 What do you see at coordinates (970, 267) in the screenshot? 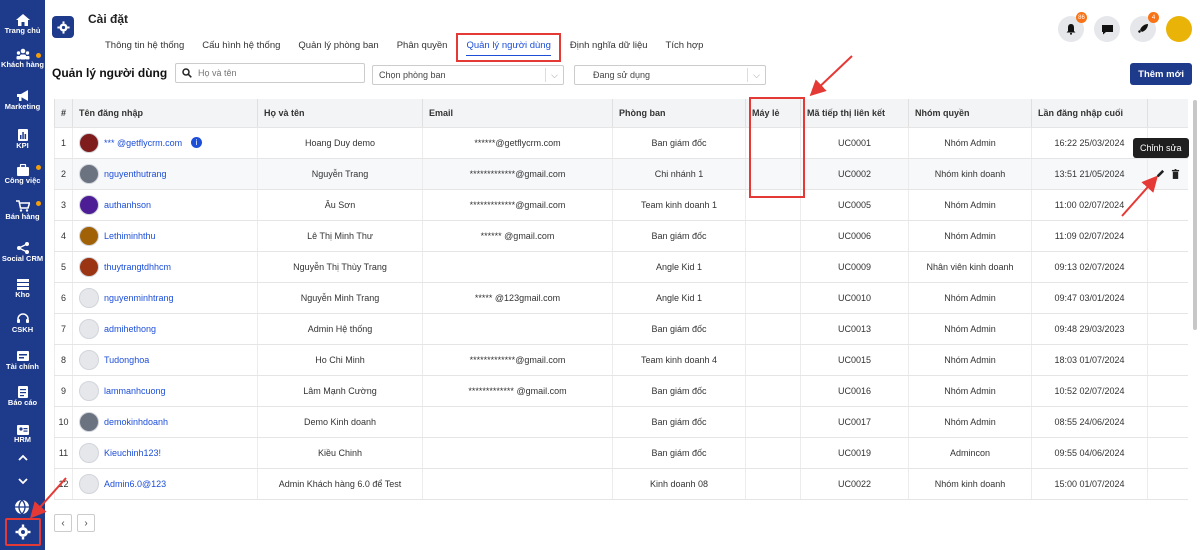
I see `permission-group-cell: Nhân viên kinh doanh` at bounding box center [970, 267].